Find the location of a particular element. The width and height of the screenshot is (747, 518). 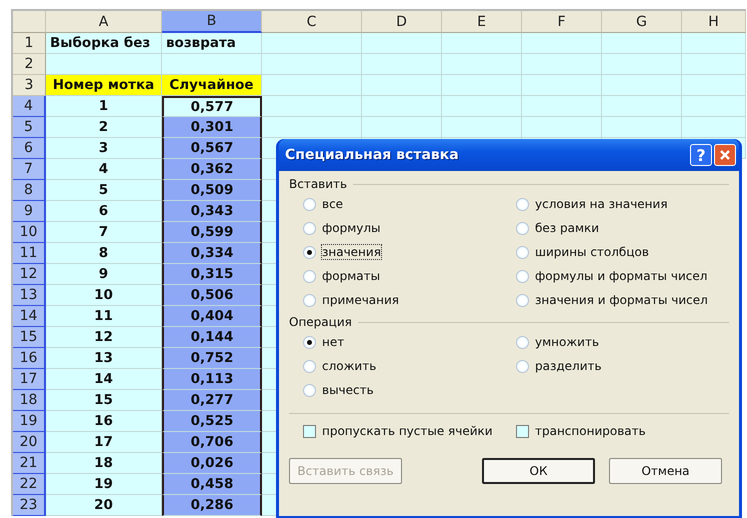

column-header: G is located at coordinates (642, 22).